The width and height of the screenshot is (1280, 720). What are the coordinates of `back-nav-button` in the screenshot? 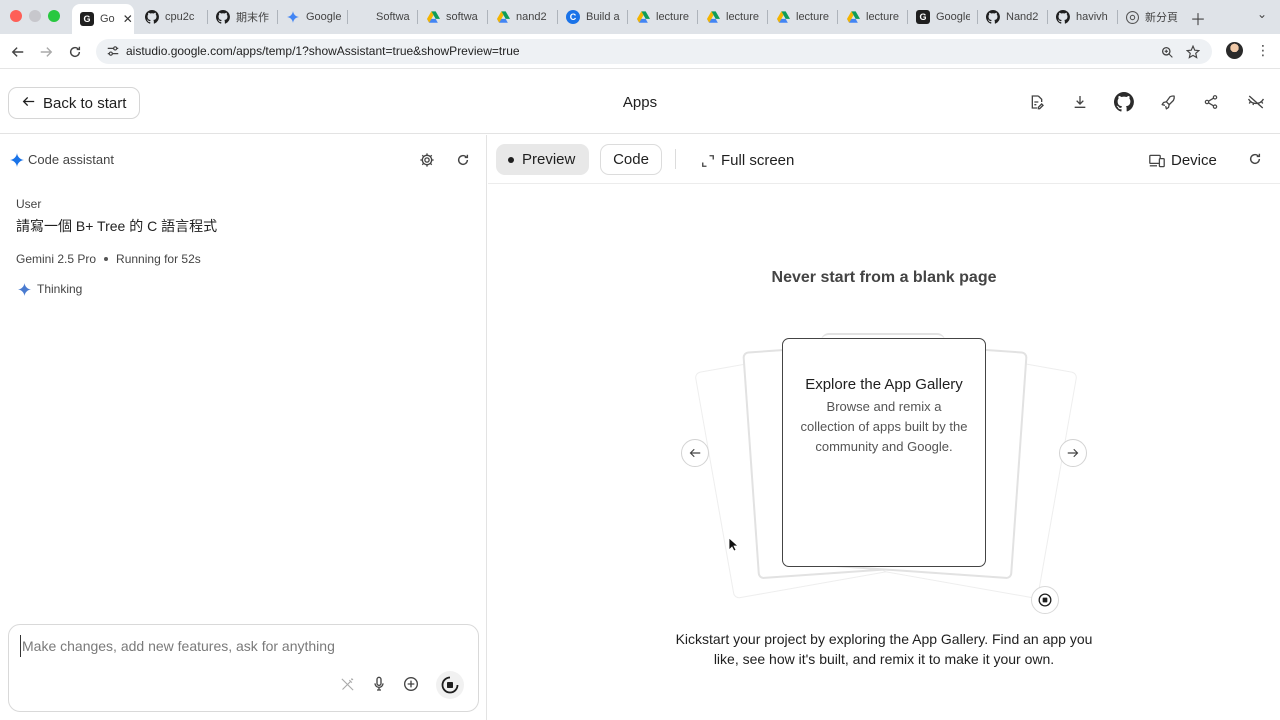 It's located at (18, 52).